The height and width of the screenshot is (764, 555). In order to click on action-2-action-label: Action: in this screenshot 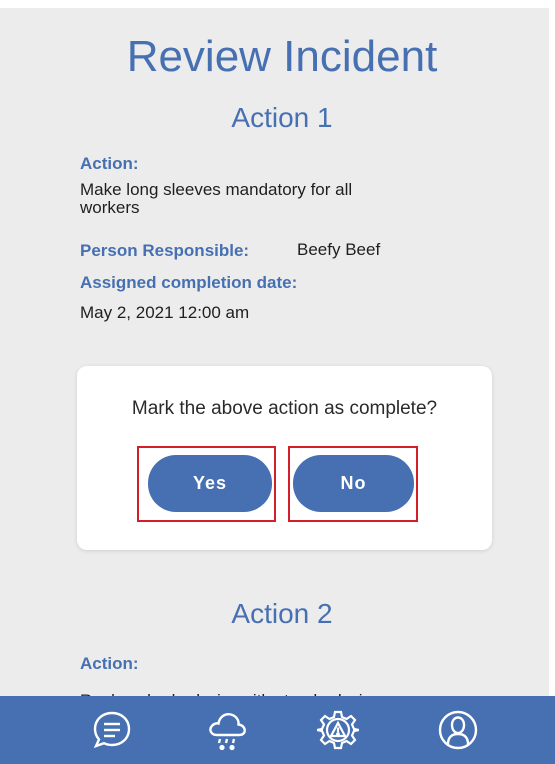, I will do `click(109, 663)`.